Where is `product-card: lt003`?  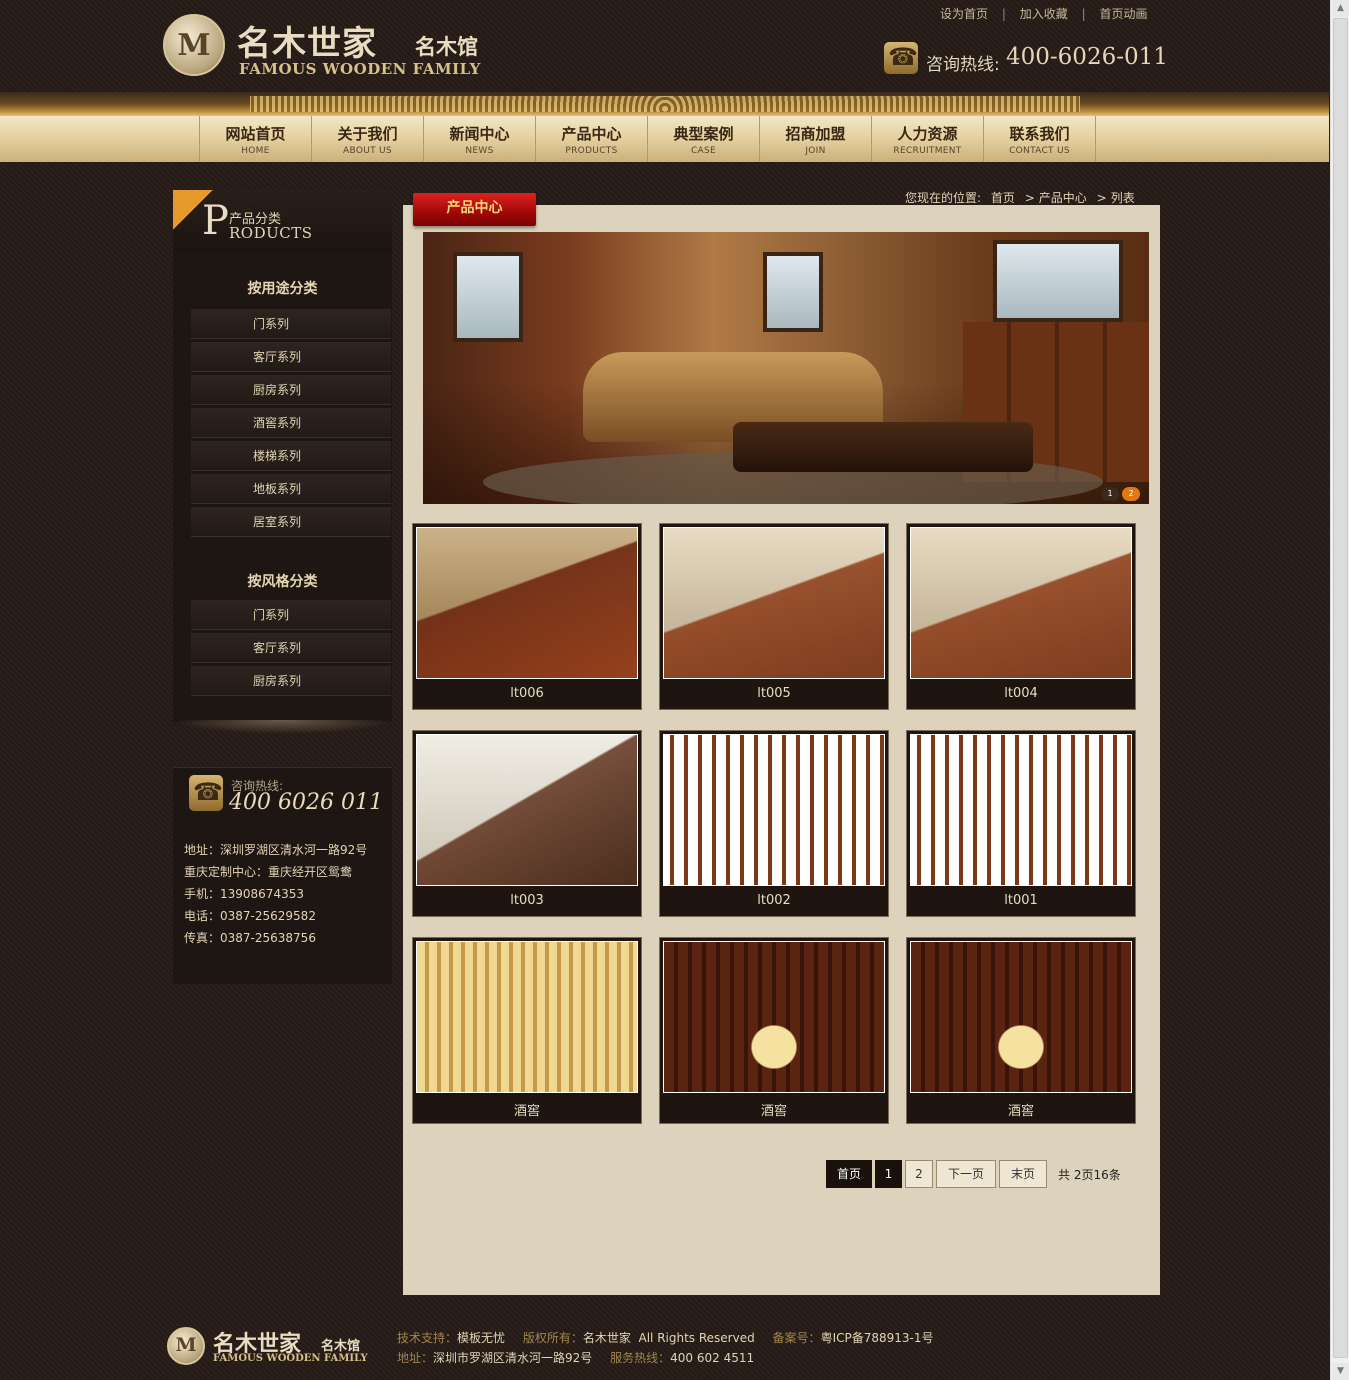
product-card: lt003 is located at coordinates (527, 823).